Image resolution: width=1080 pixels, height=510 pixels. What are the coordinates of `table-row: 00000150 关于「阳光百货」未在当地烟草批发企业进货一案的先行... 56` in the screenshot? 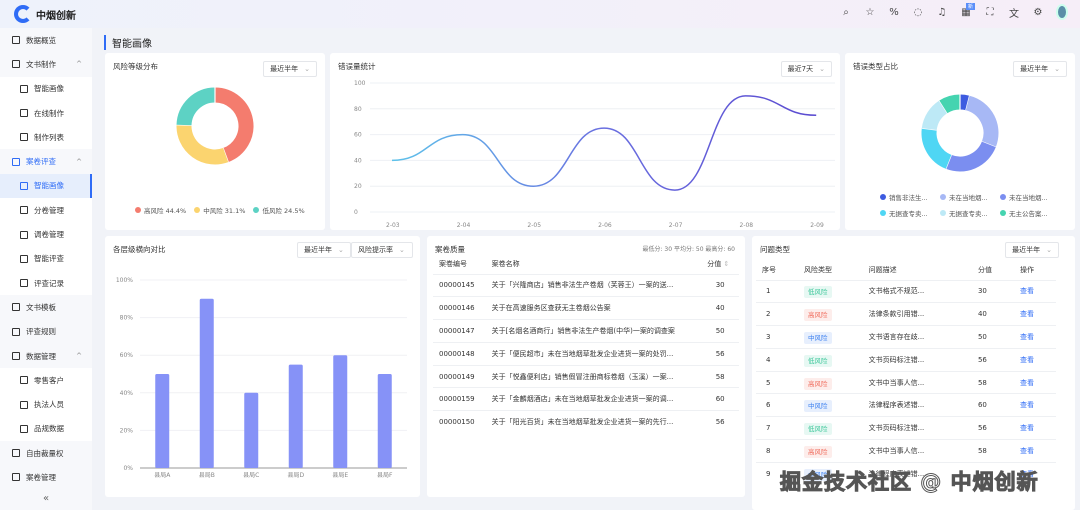 It's located at (586, 422).